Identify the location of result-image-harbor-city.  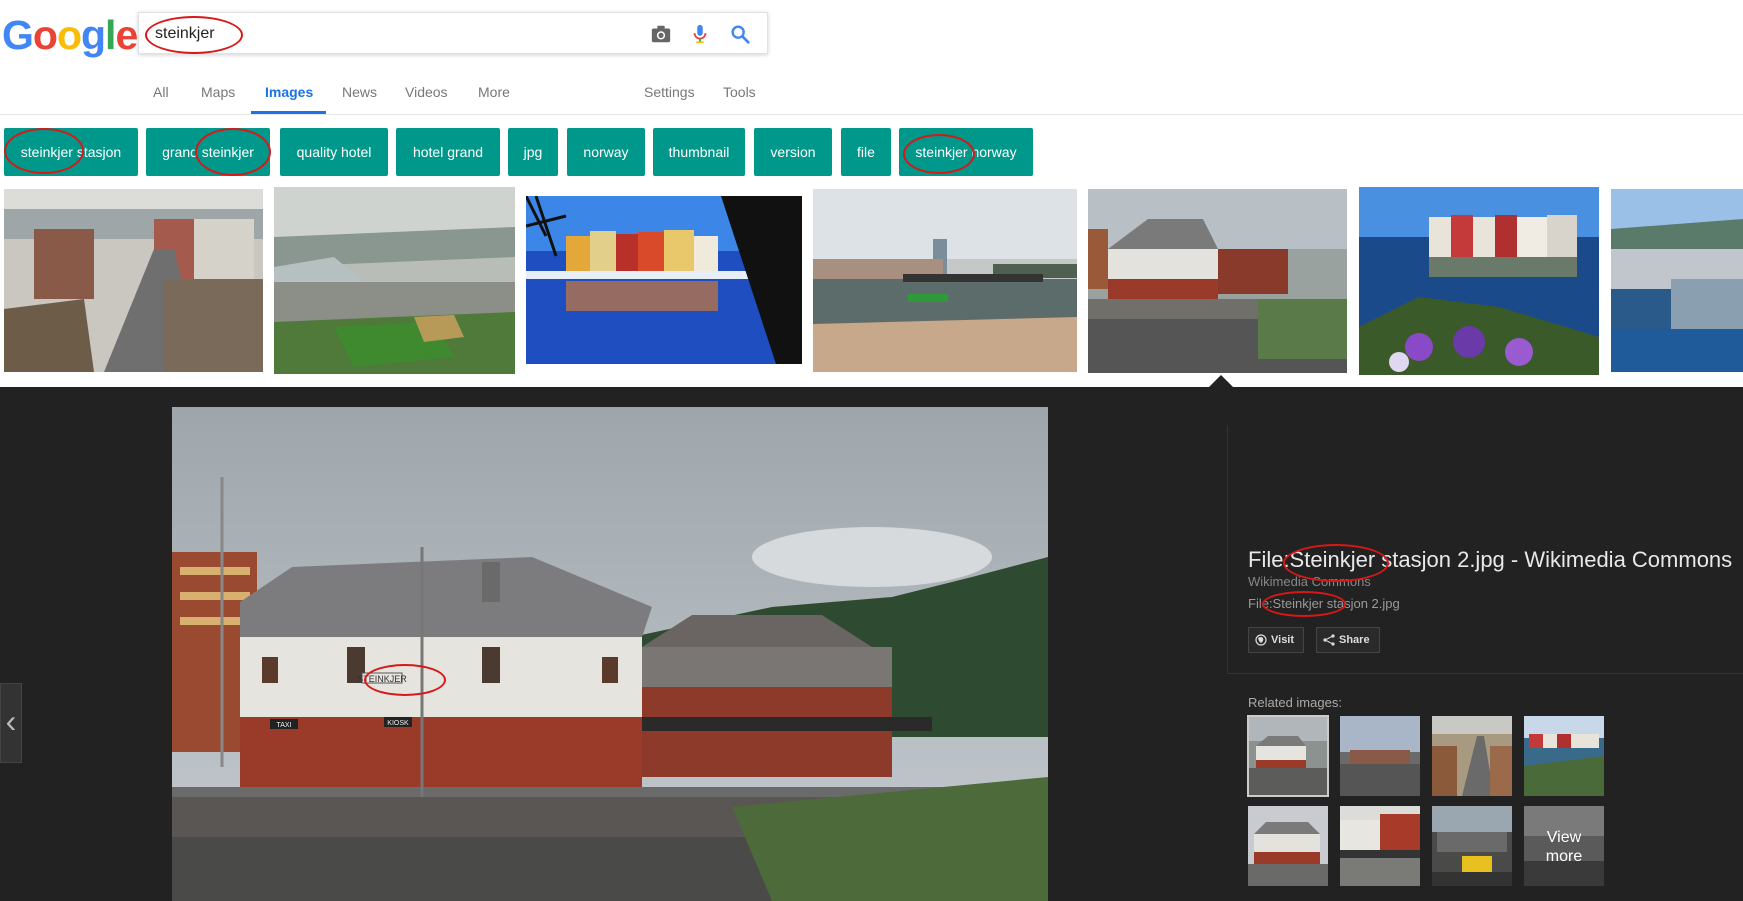
(1677, 280).